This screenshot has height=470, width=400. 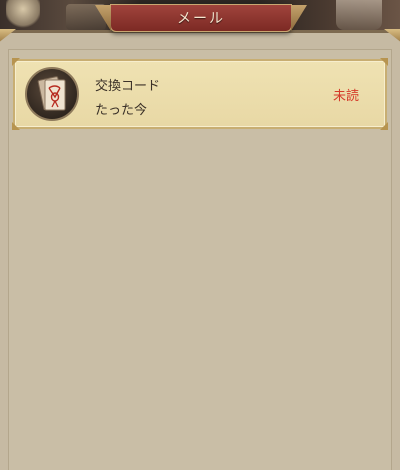 I want to click on title-tab: メール, so click(x=201, y=18).